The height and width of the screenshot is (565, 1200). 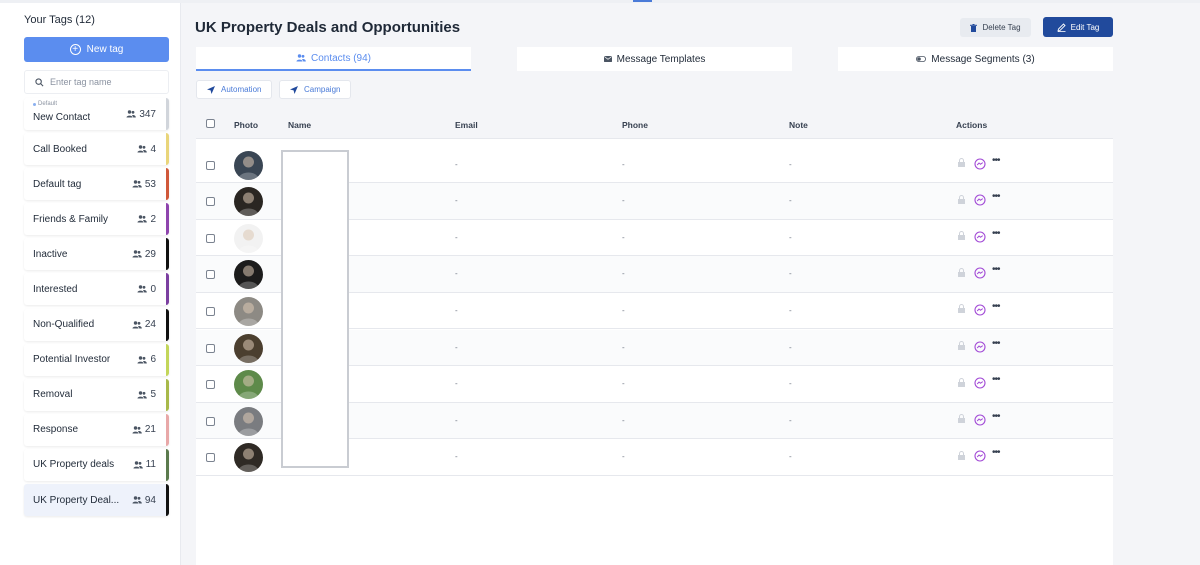 What do you see at coordinates (96, 114) in the screenshot?
I see `tag-item: Default New Contact 347` at bounding box center [96, 114].